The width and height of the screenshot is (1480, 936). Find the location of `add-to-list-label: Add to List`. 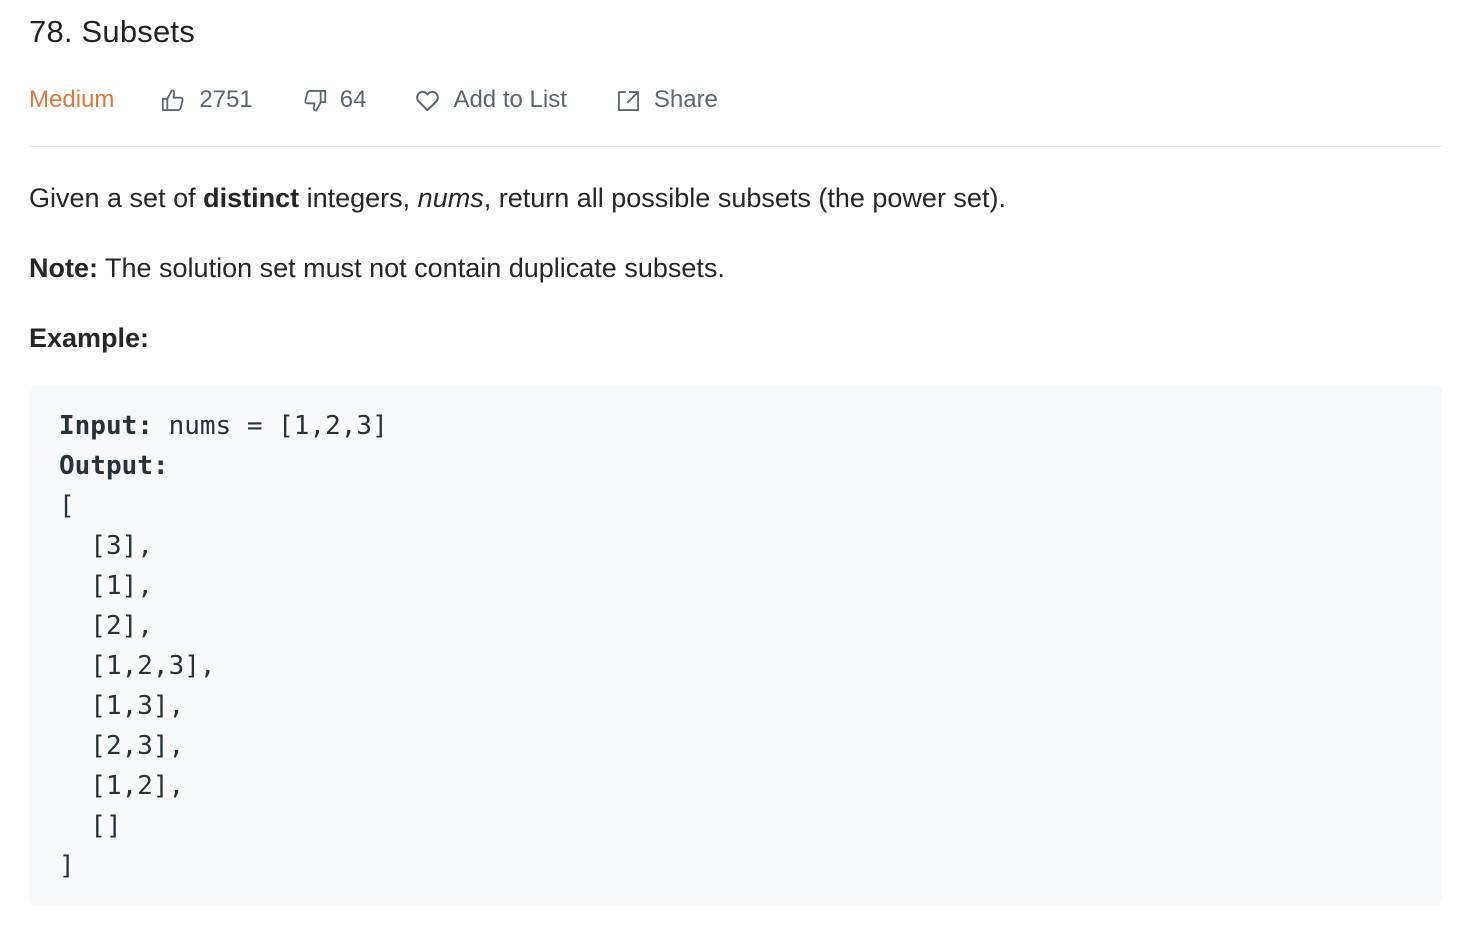

add-to-list-label: Add to List is located at coordinates (510, 99).